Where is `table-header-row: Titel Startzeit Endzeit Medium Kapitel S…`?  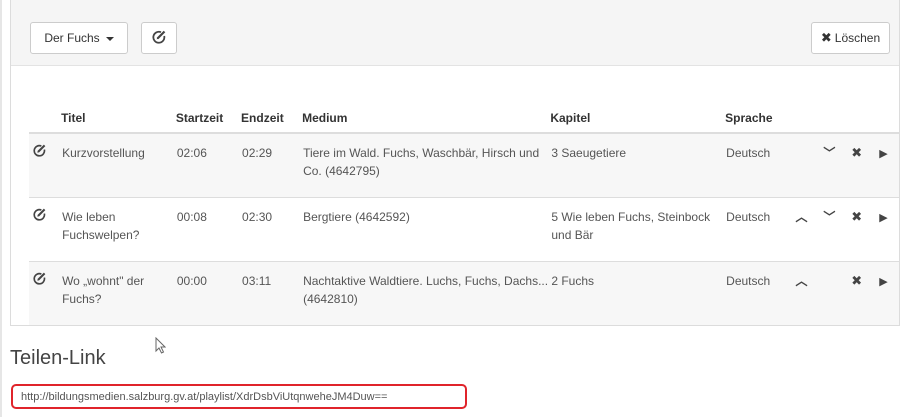 table-header-row: Titel Startzeit Endzeit Medium Kapitel S… is located at coordinates (464, 119).